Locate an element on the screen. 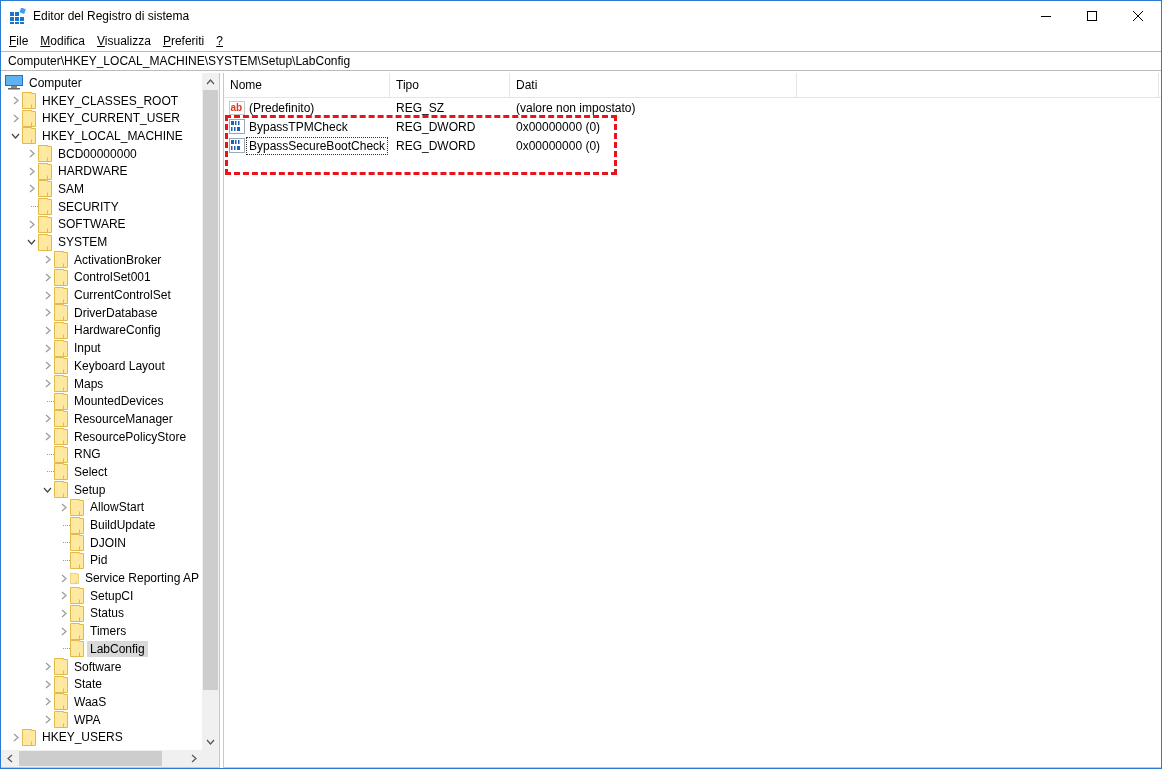  column-header: Nome is located at coordinates (307, 85).